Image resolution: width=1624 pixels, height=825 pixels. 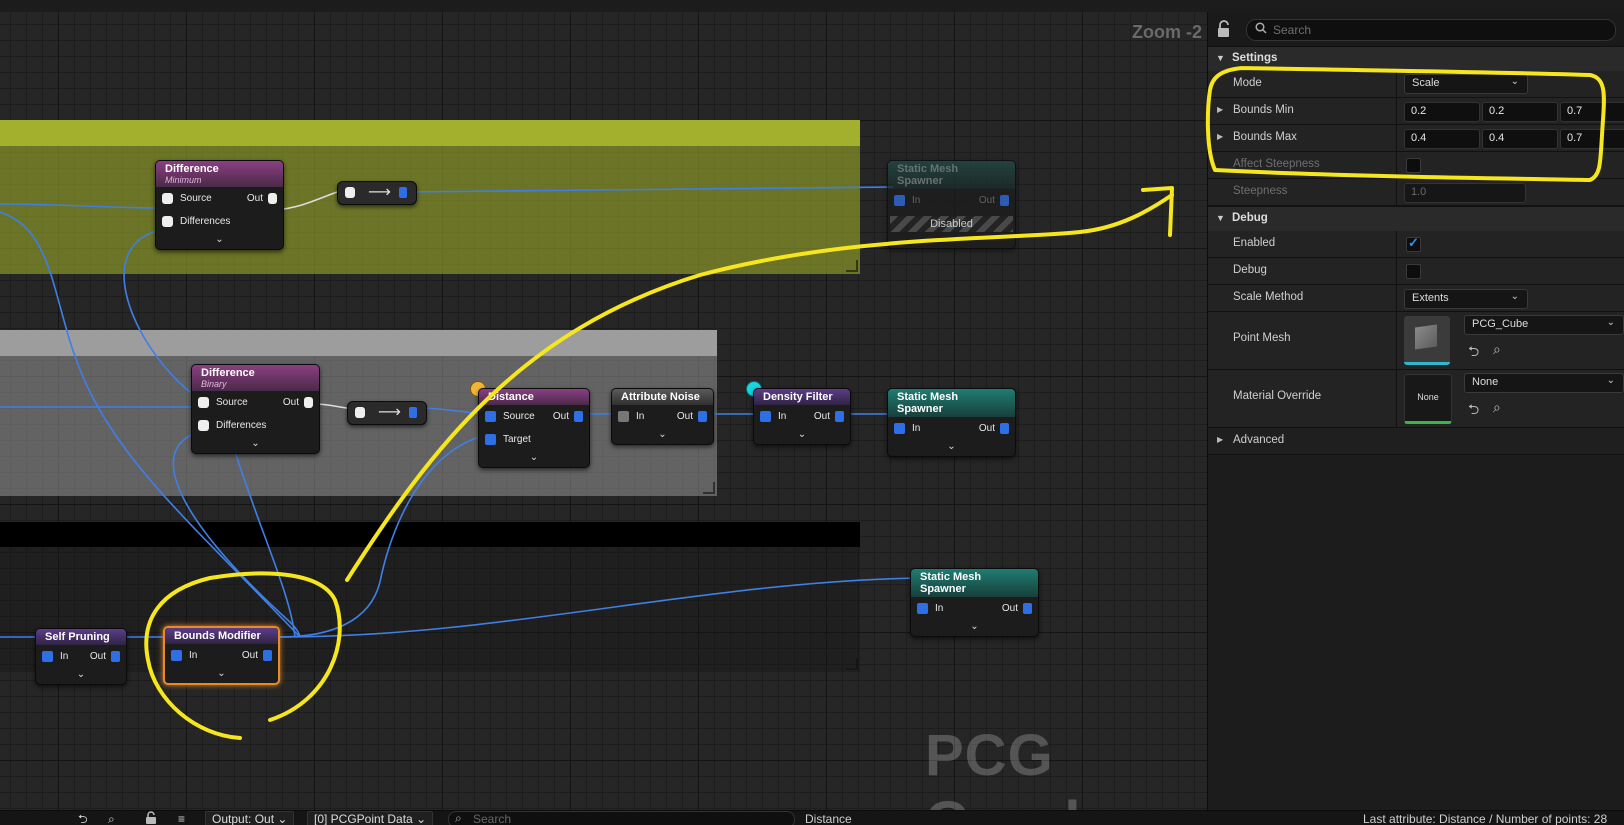 I want to click on debug-checkbox, so click(x=1413, y=271).